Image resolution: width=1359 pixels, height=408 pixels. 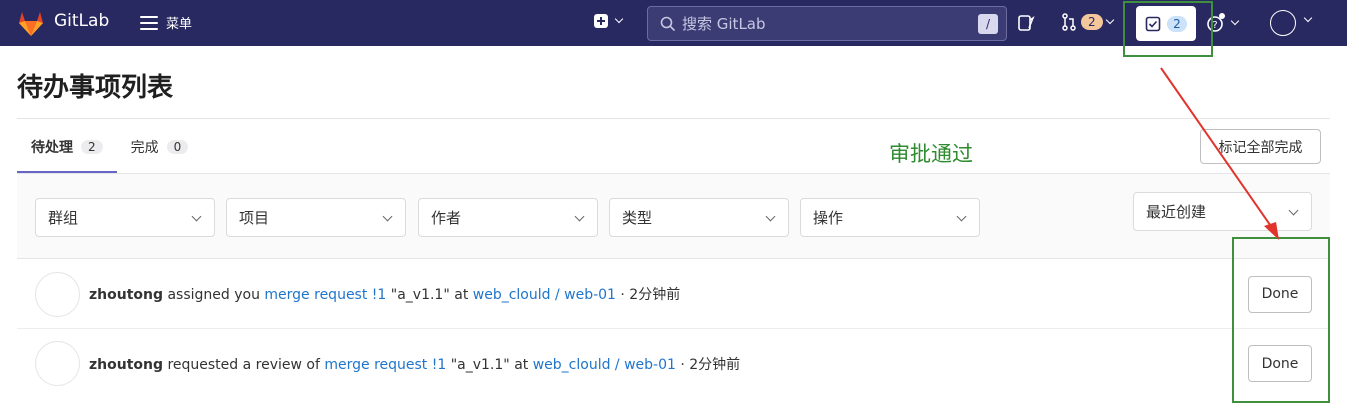 I want to click on annotation-box-todos, so click(x=1168, y=29).